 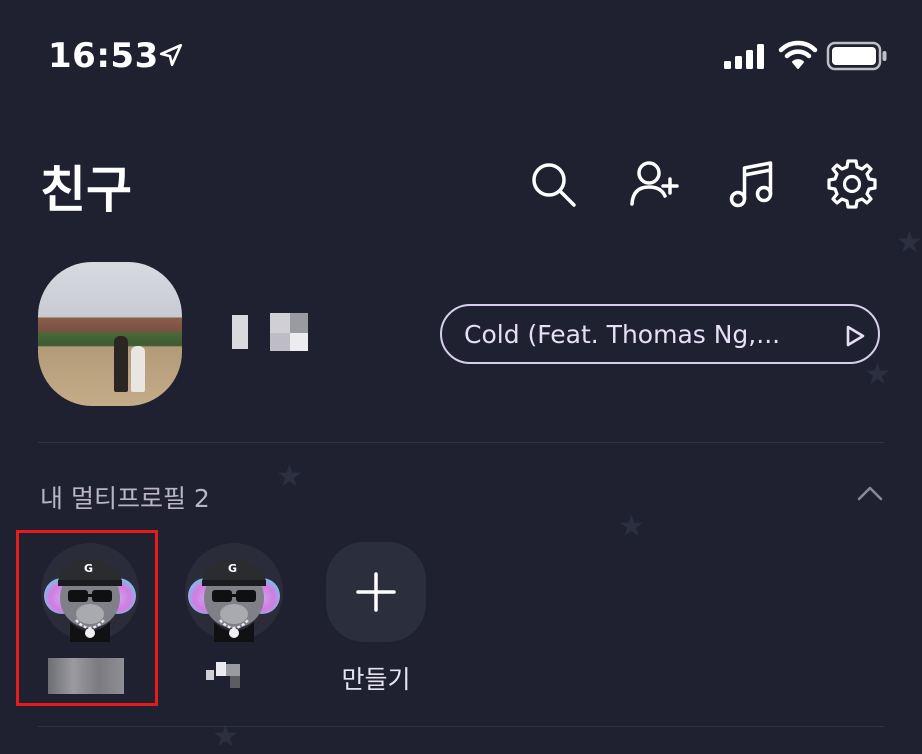 What do you see at coordinates (870, 493) in the screenshot?
I see `chevron-up-icon` at bounding box center [870, 493].